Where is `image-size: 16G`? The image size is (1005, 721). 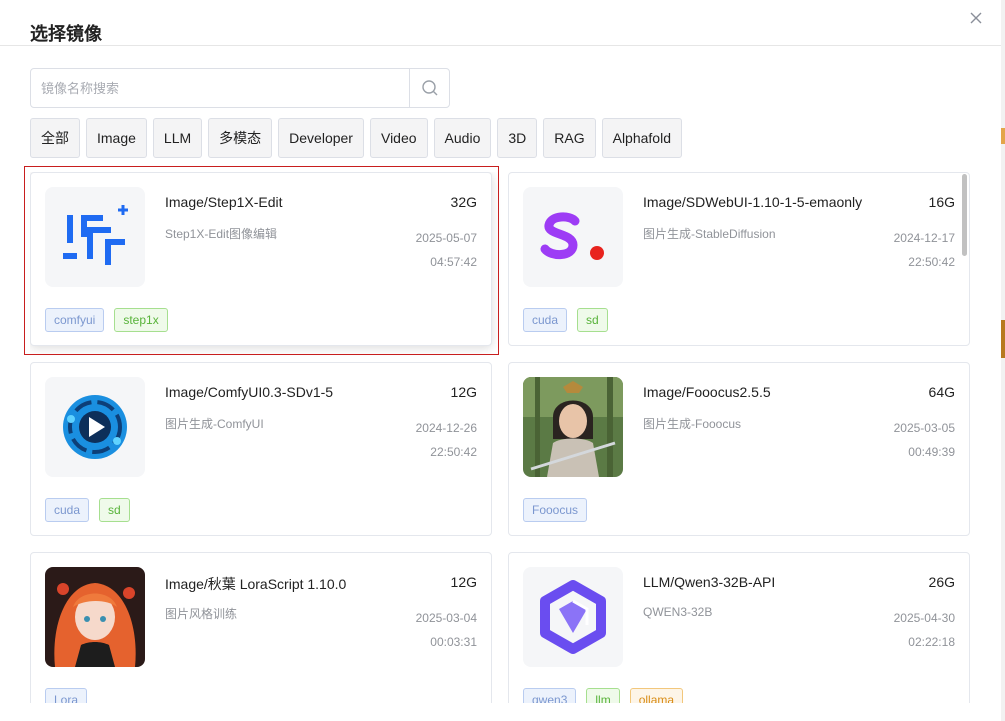
image-size: 16G is located at coordinates (941, 202).